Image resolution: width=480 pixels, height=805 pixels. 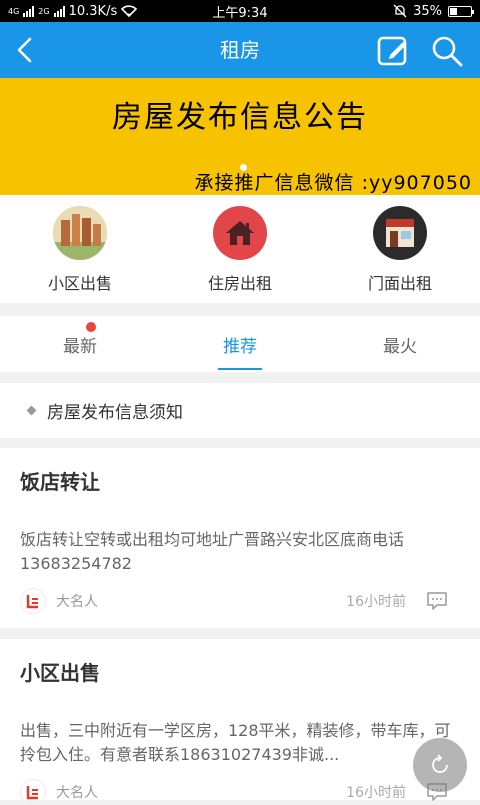 I want to click on wifi-icon, so click(x=129, y=11).